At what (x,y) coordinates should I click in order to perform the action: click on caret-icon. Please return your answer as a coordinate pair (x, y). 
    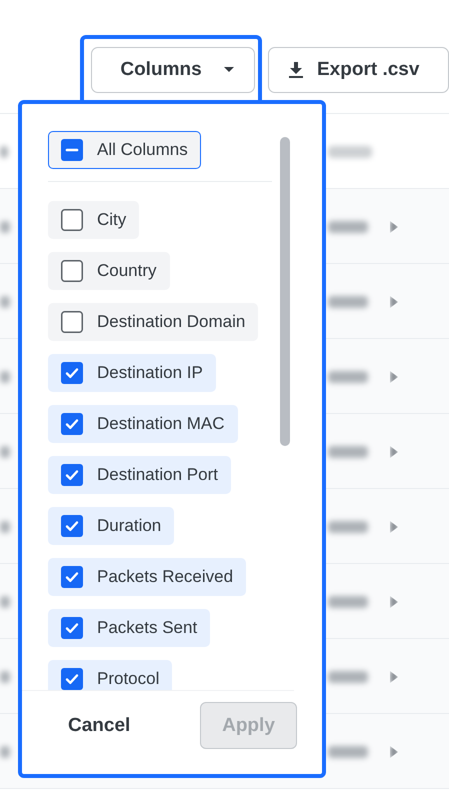
    Looking at the image, I should click on (229, 70).